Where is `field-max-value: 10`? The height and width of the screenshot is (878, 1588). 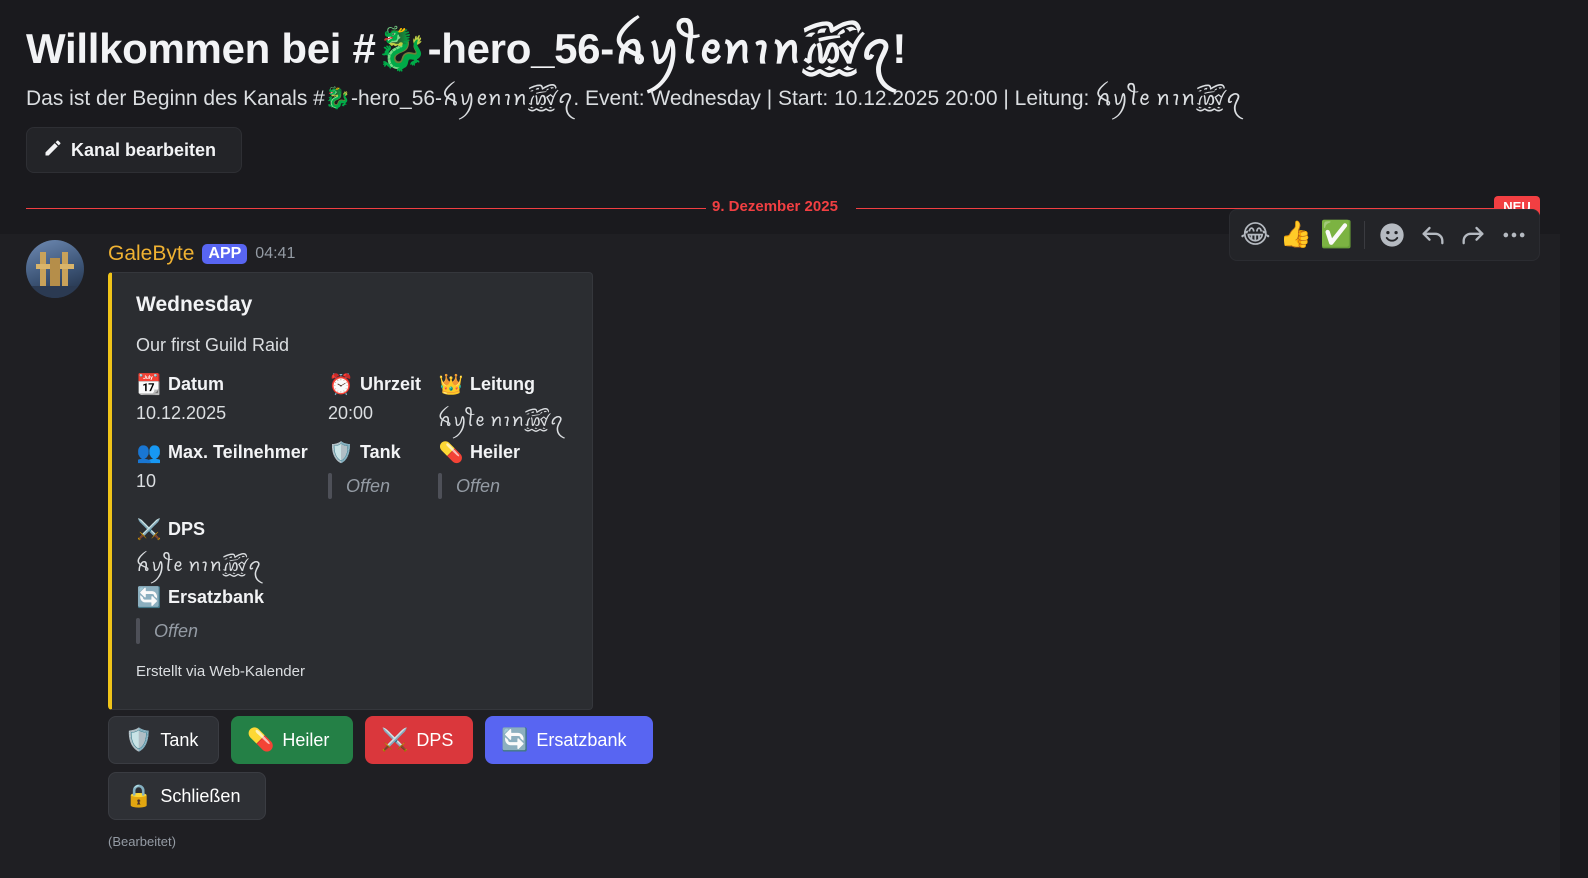 field-max-value: 10 is located at coordinates (146, 481).